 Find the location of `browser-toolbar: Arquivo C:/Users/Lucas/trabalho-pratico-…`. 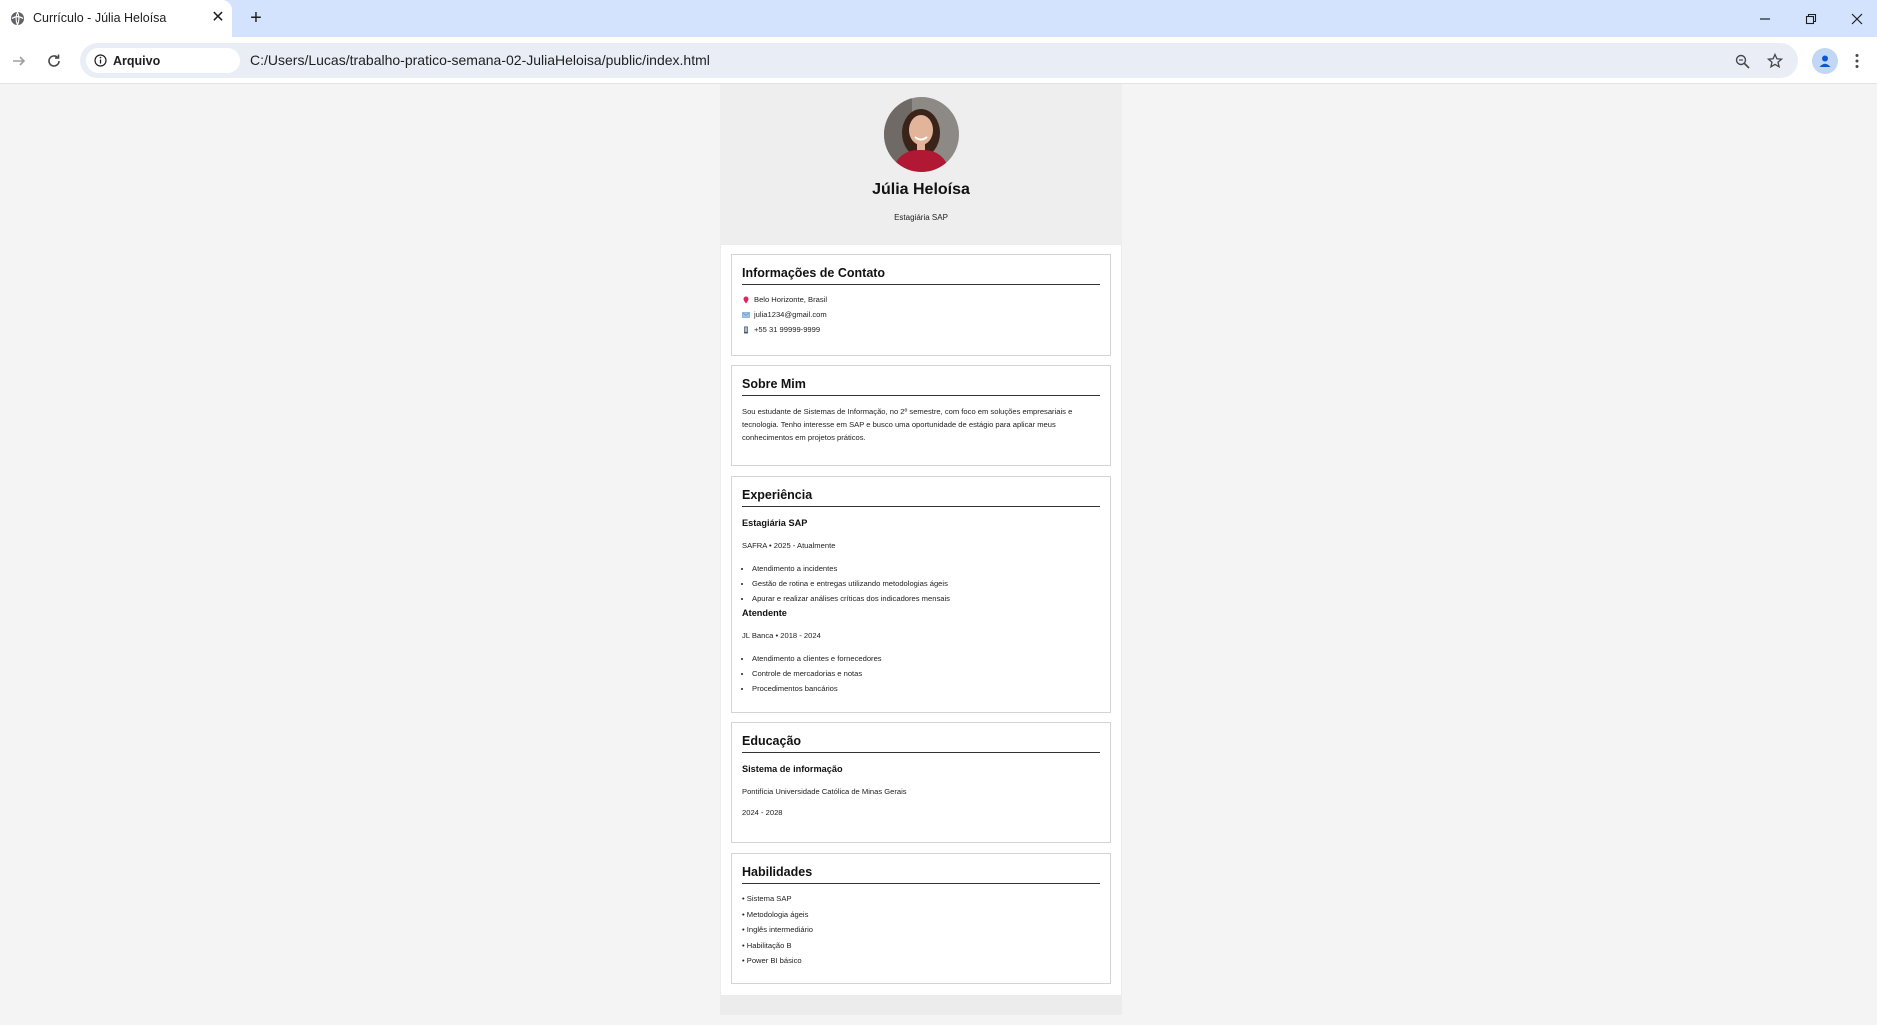

browser-toolbar: Arquivo C:/Users/Lucas/trabalho-pratico-… is located at coordinates (938, 60).